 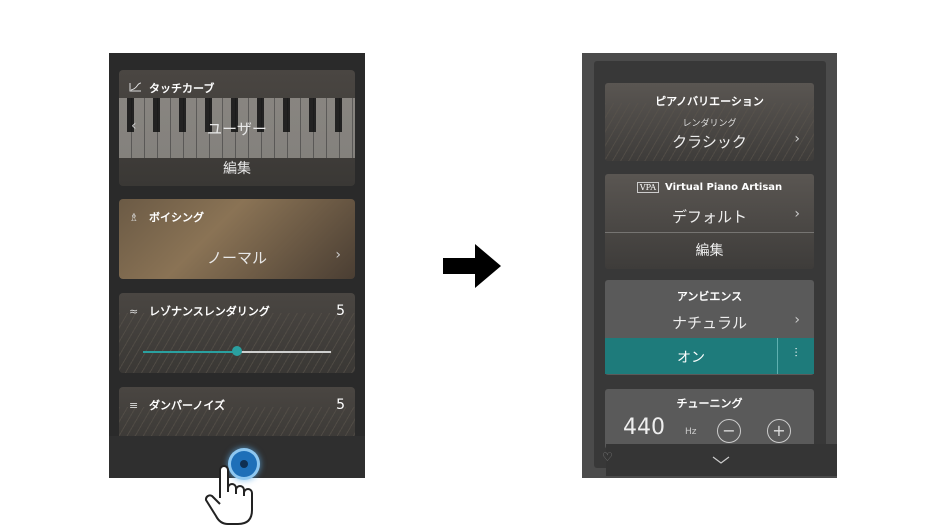 I want to click on tuning-value: 440, so click(x=644, y=427).